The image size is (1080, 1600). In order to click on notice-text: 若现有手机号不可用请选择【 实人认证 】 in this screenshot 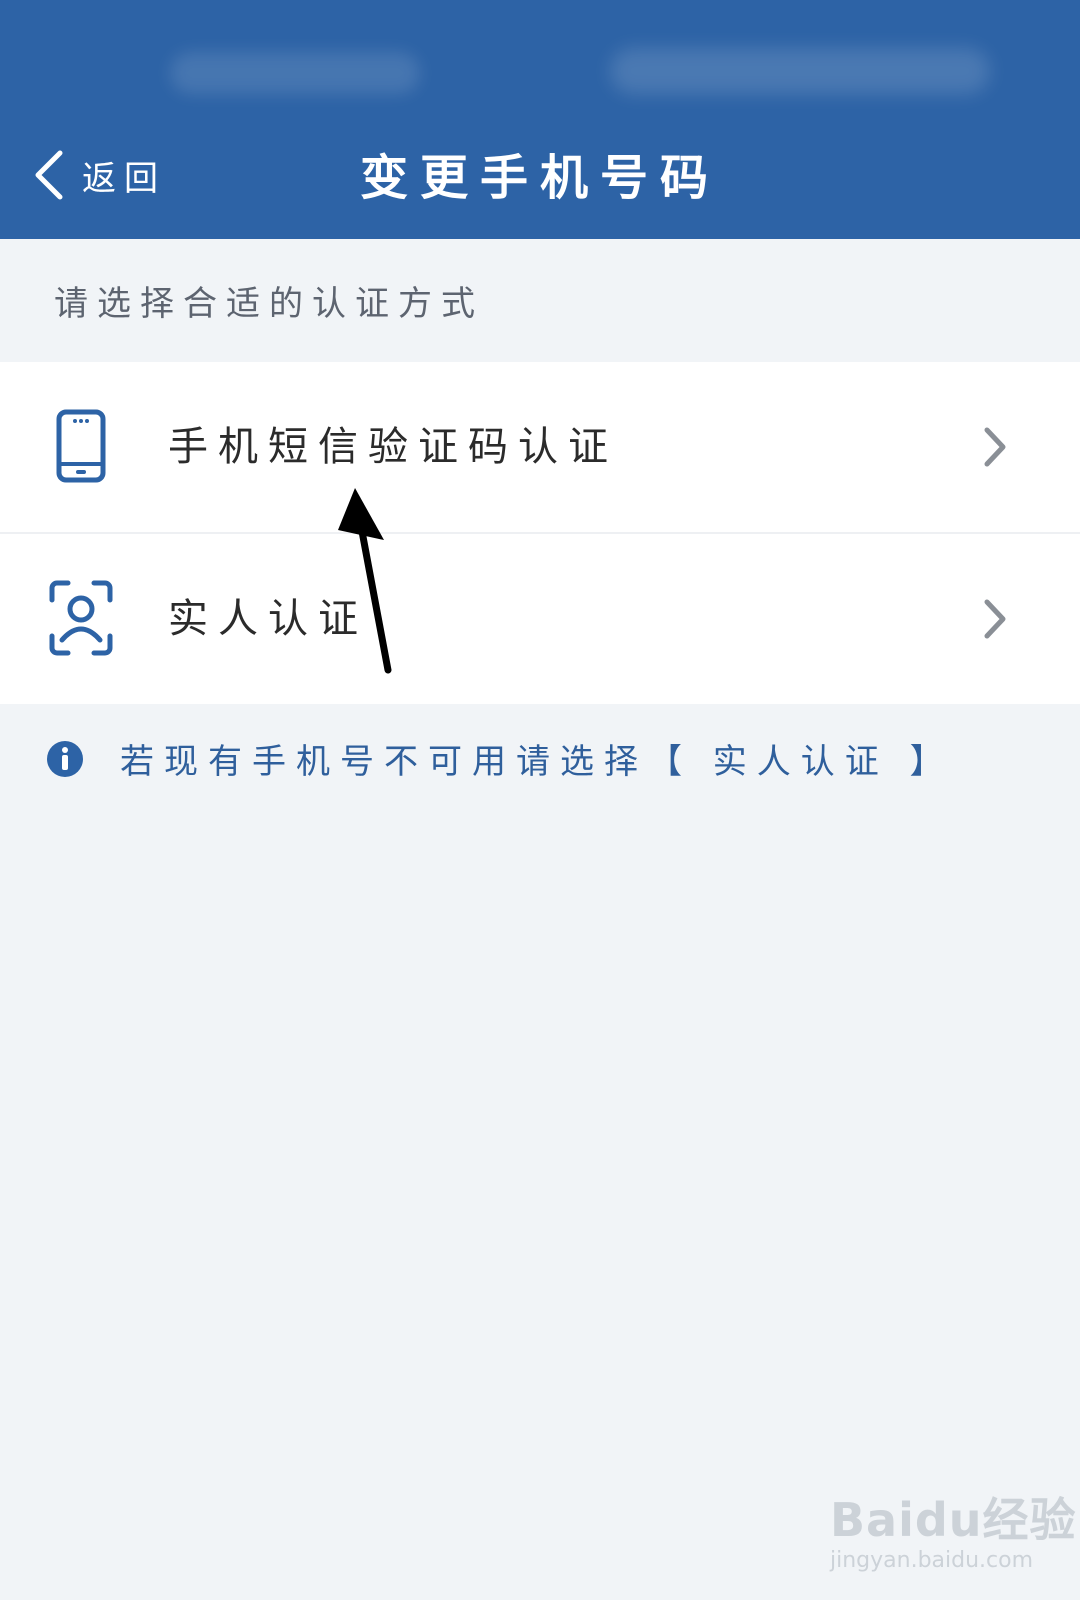, I will do `click(537, 762)`.